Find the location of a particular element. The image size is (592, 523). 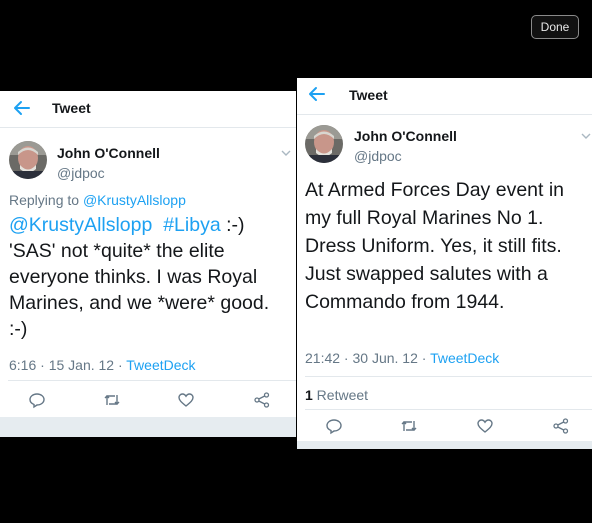

retweet-count: 1 Retweet is located at coordinates (336, 395).